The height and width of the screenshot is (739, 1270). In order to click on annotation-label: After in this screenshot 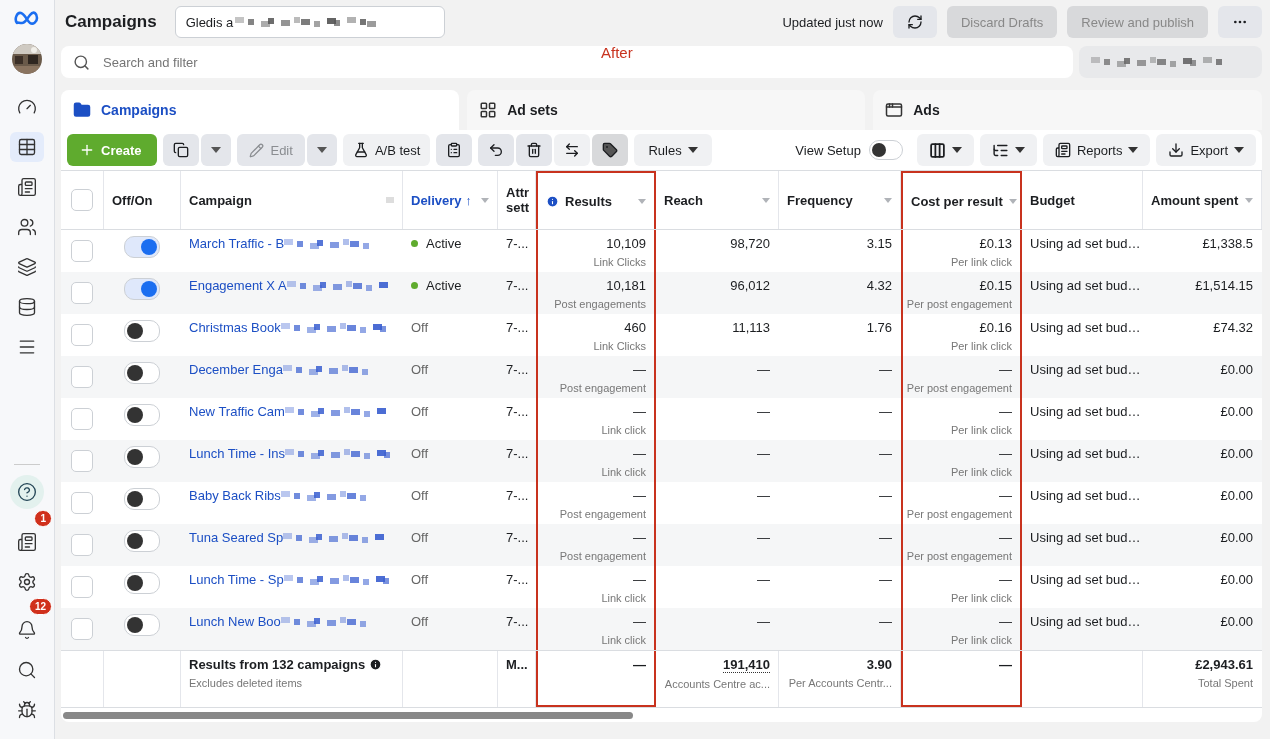, I will do `click(617, 52)`.